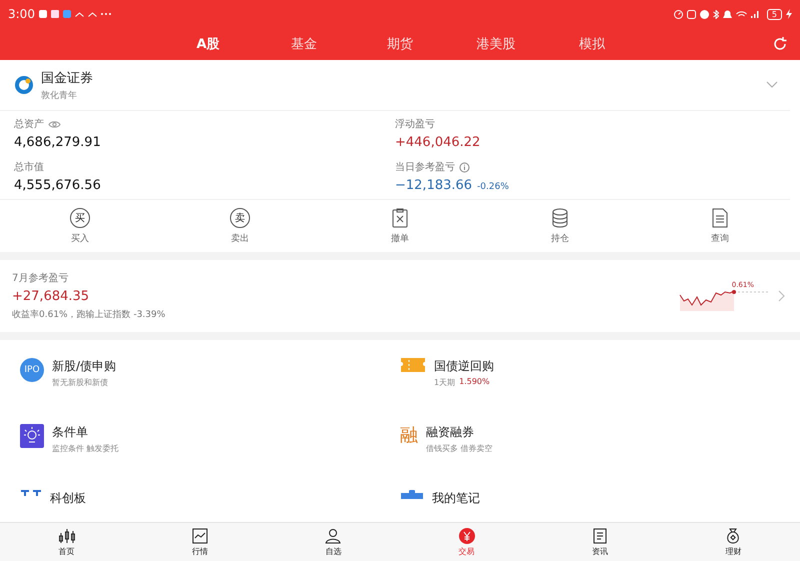  Describe the element at coordinates (590, 457) in the screenshot. I see `service-item: 融 融资融券 借钱买多 借券卖空` at that location.